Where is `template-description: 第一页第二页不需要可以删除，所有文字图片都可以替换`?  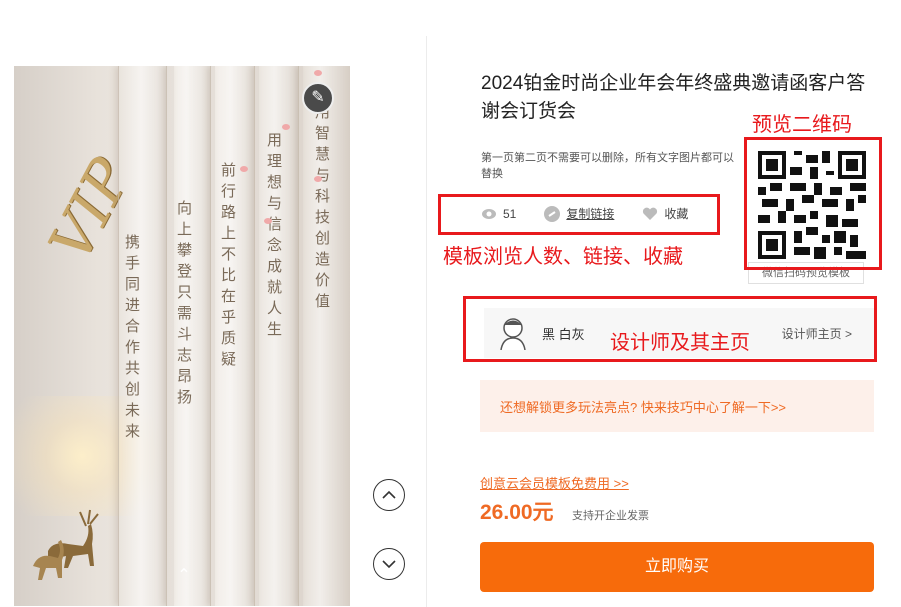
template-description: 第一页第二页不需要可以删除，所有文字图片都可以替换 is located at coordinates (607, 166).